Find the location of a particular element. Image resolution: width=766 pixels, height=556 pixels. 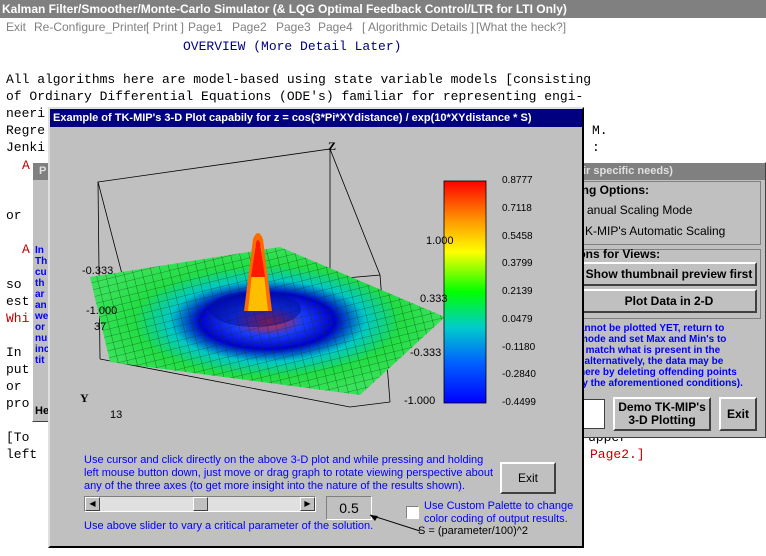

menu-page2: Page2 is located at coordinates (249, 27).